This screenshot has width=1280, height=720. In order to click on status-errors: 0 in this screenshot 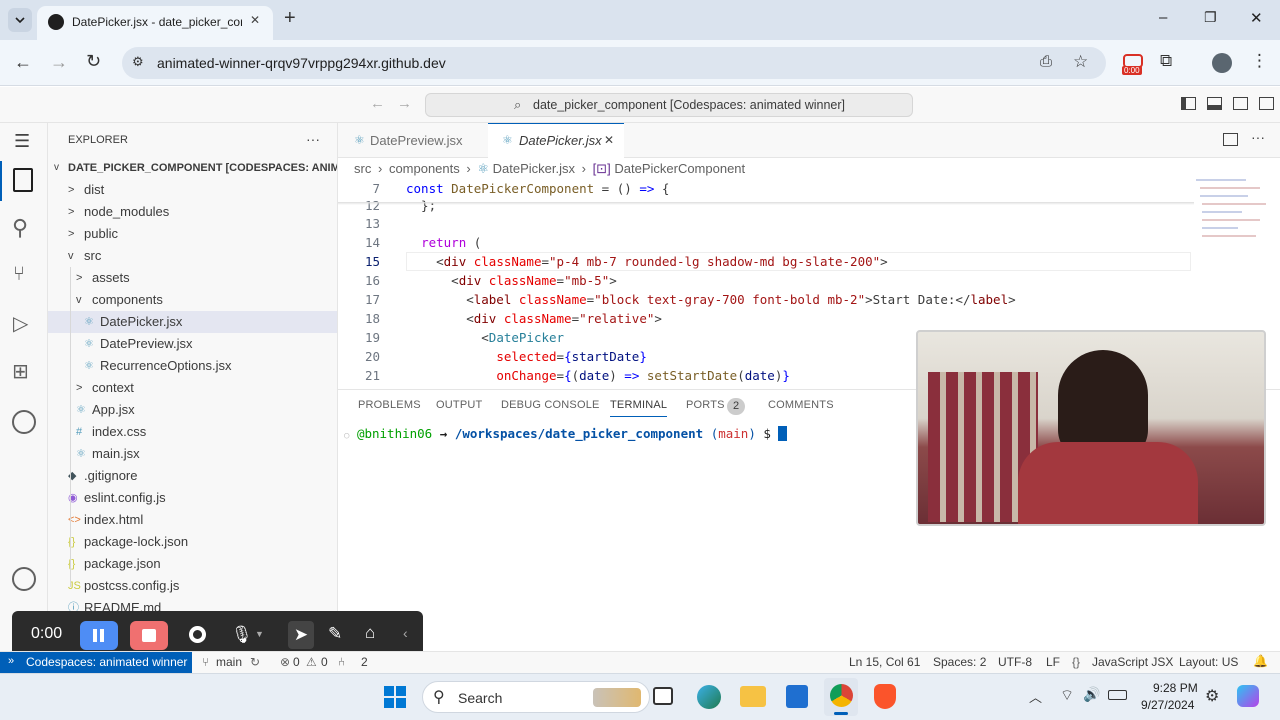, I will do `click(296, 662)`.